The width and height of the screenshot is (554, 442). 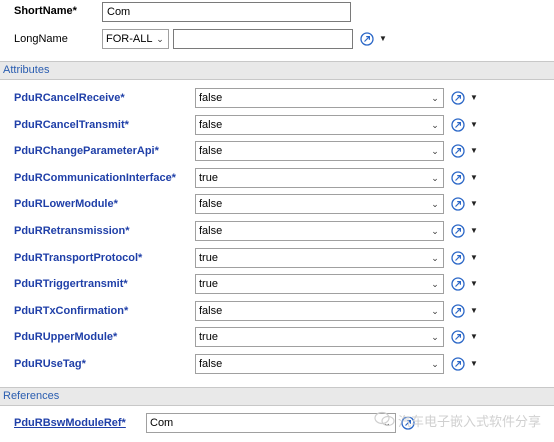 I want to click on attribute-pdurtxconfirmation-select: false ⌄, so click(x=319, y=311).